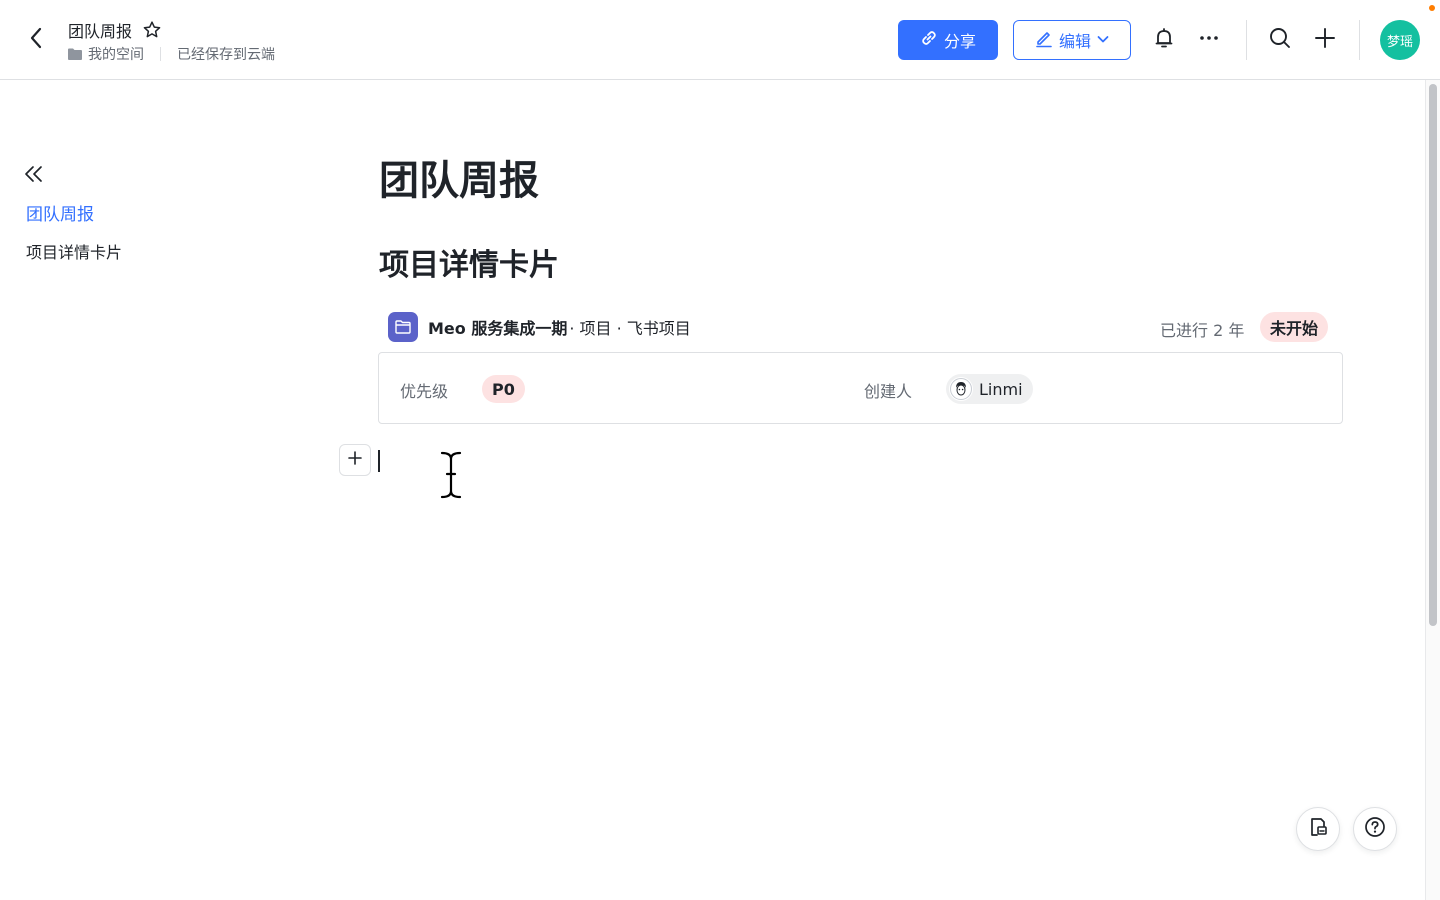 The image size is (1440, 900). What do you see at coordinates (1001, 389) in the screenshot?
I see `creator-name: Linmi` at bounding box center [1001, 389].